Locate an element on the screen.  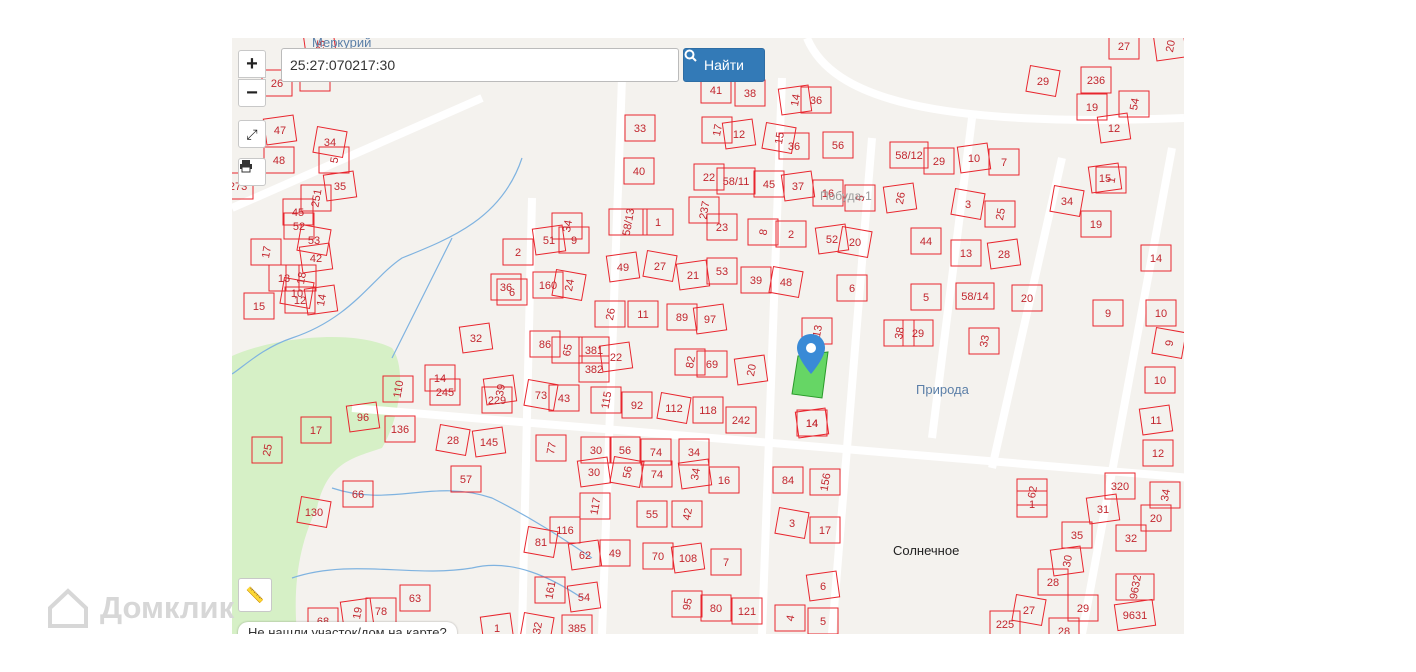
zoom-out-button: − is located at coordinates (252, 93).